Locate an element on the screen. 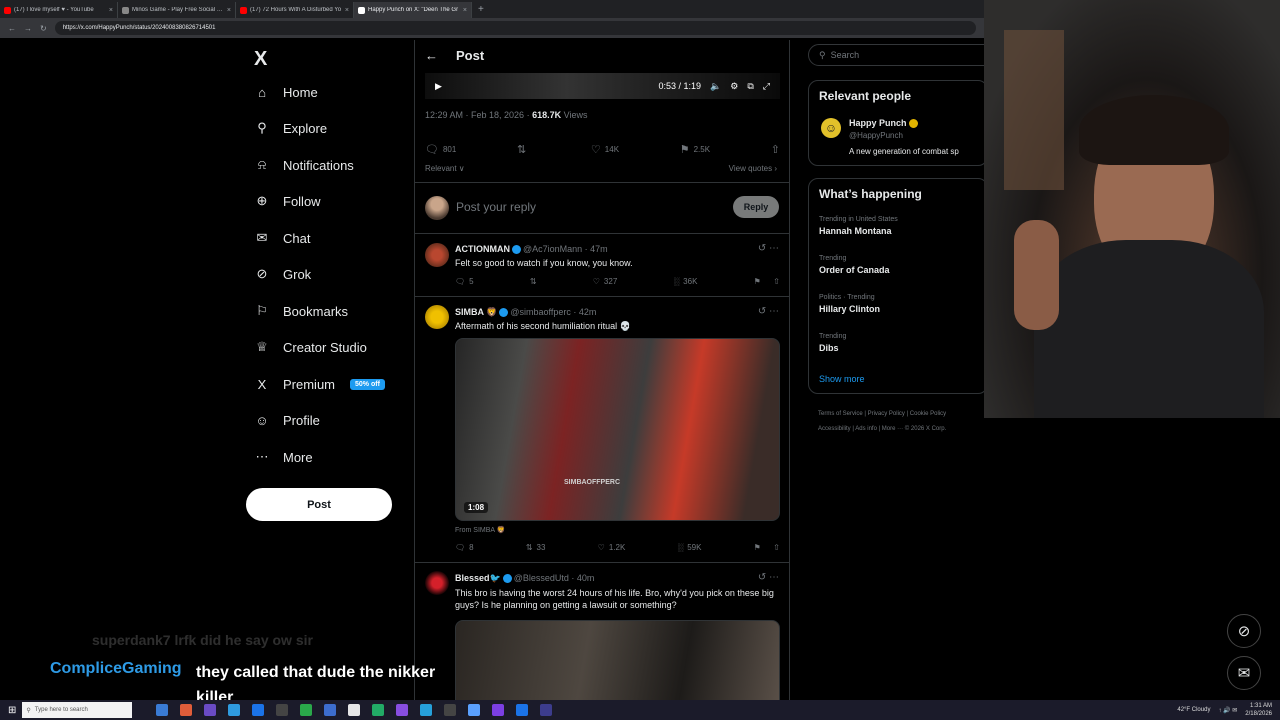 The height and width of the screenshot is (720, 1280). avatar: ☺ is located at coordinates (831, 128).